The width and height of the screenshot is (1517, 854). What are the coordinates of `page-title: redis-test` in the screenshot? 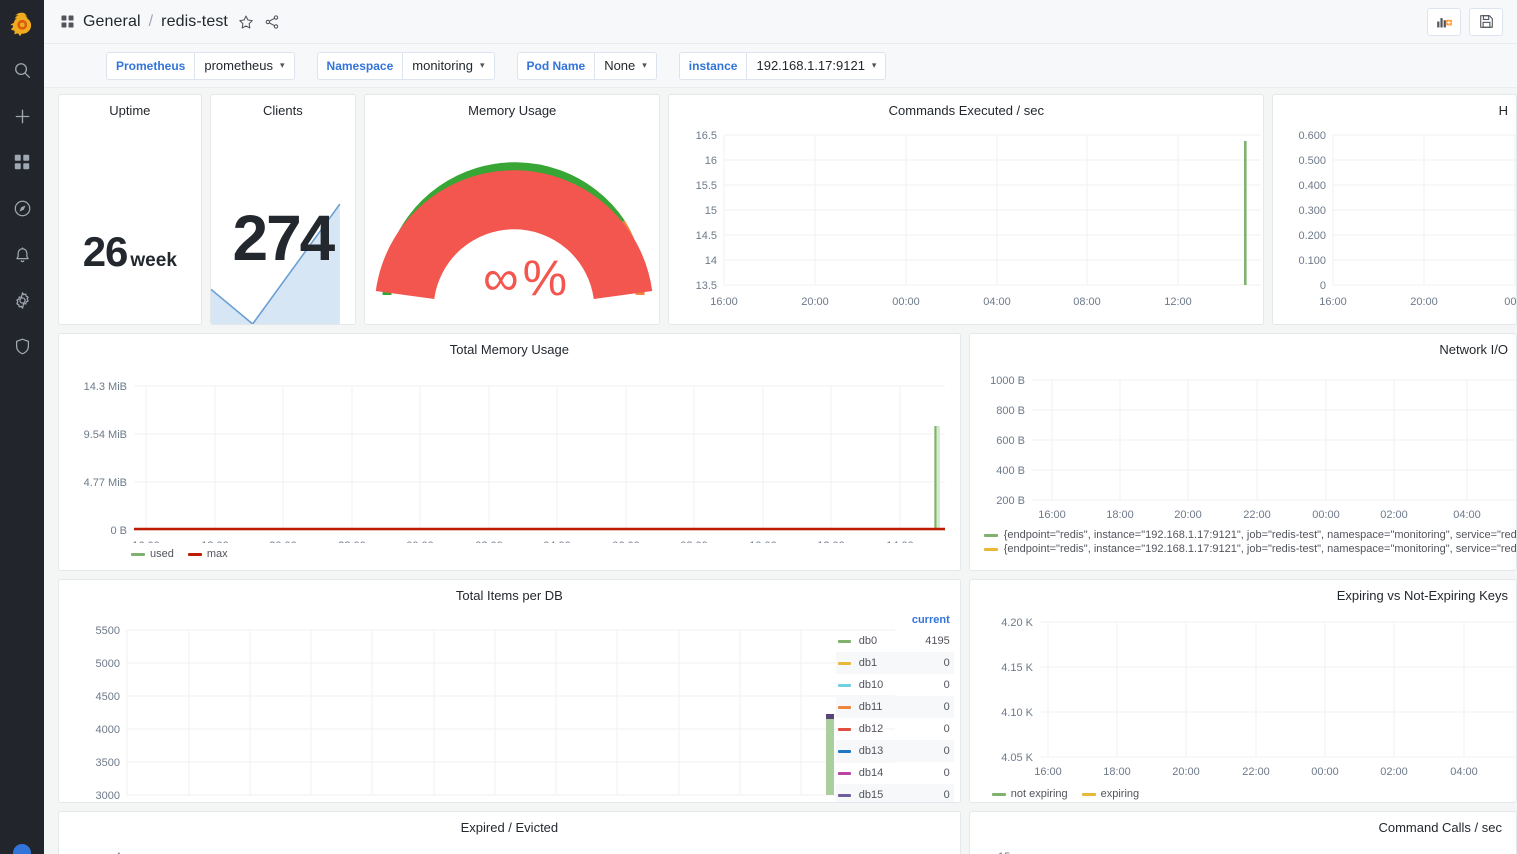 It's located at (194, 21).